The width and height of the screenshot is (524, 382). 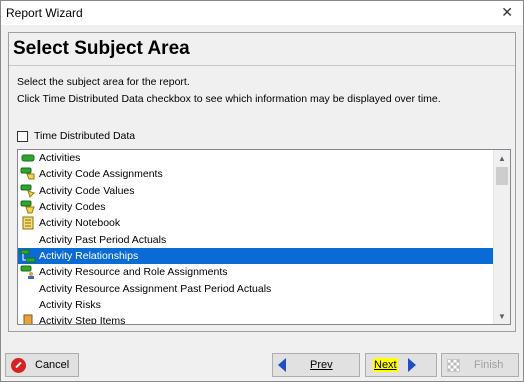 I want to click on scroll-thumb, so click(x=502, y=176).